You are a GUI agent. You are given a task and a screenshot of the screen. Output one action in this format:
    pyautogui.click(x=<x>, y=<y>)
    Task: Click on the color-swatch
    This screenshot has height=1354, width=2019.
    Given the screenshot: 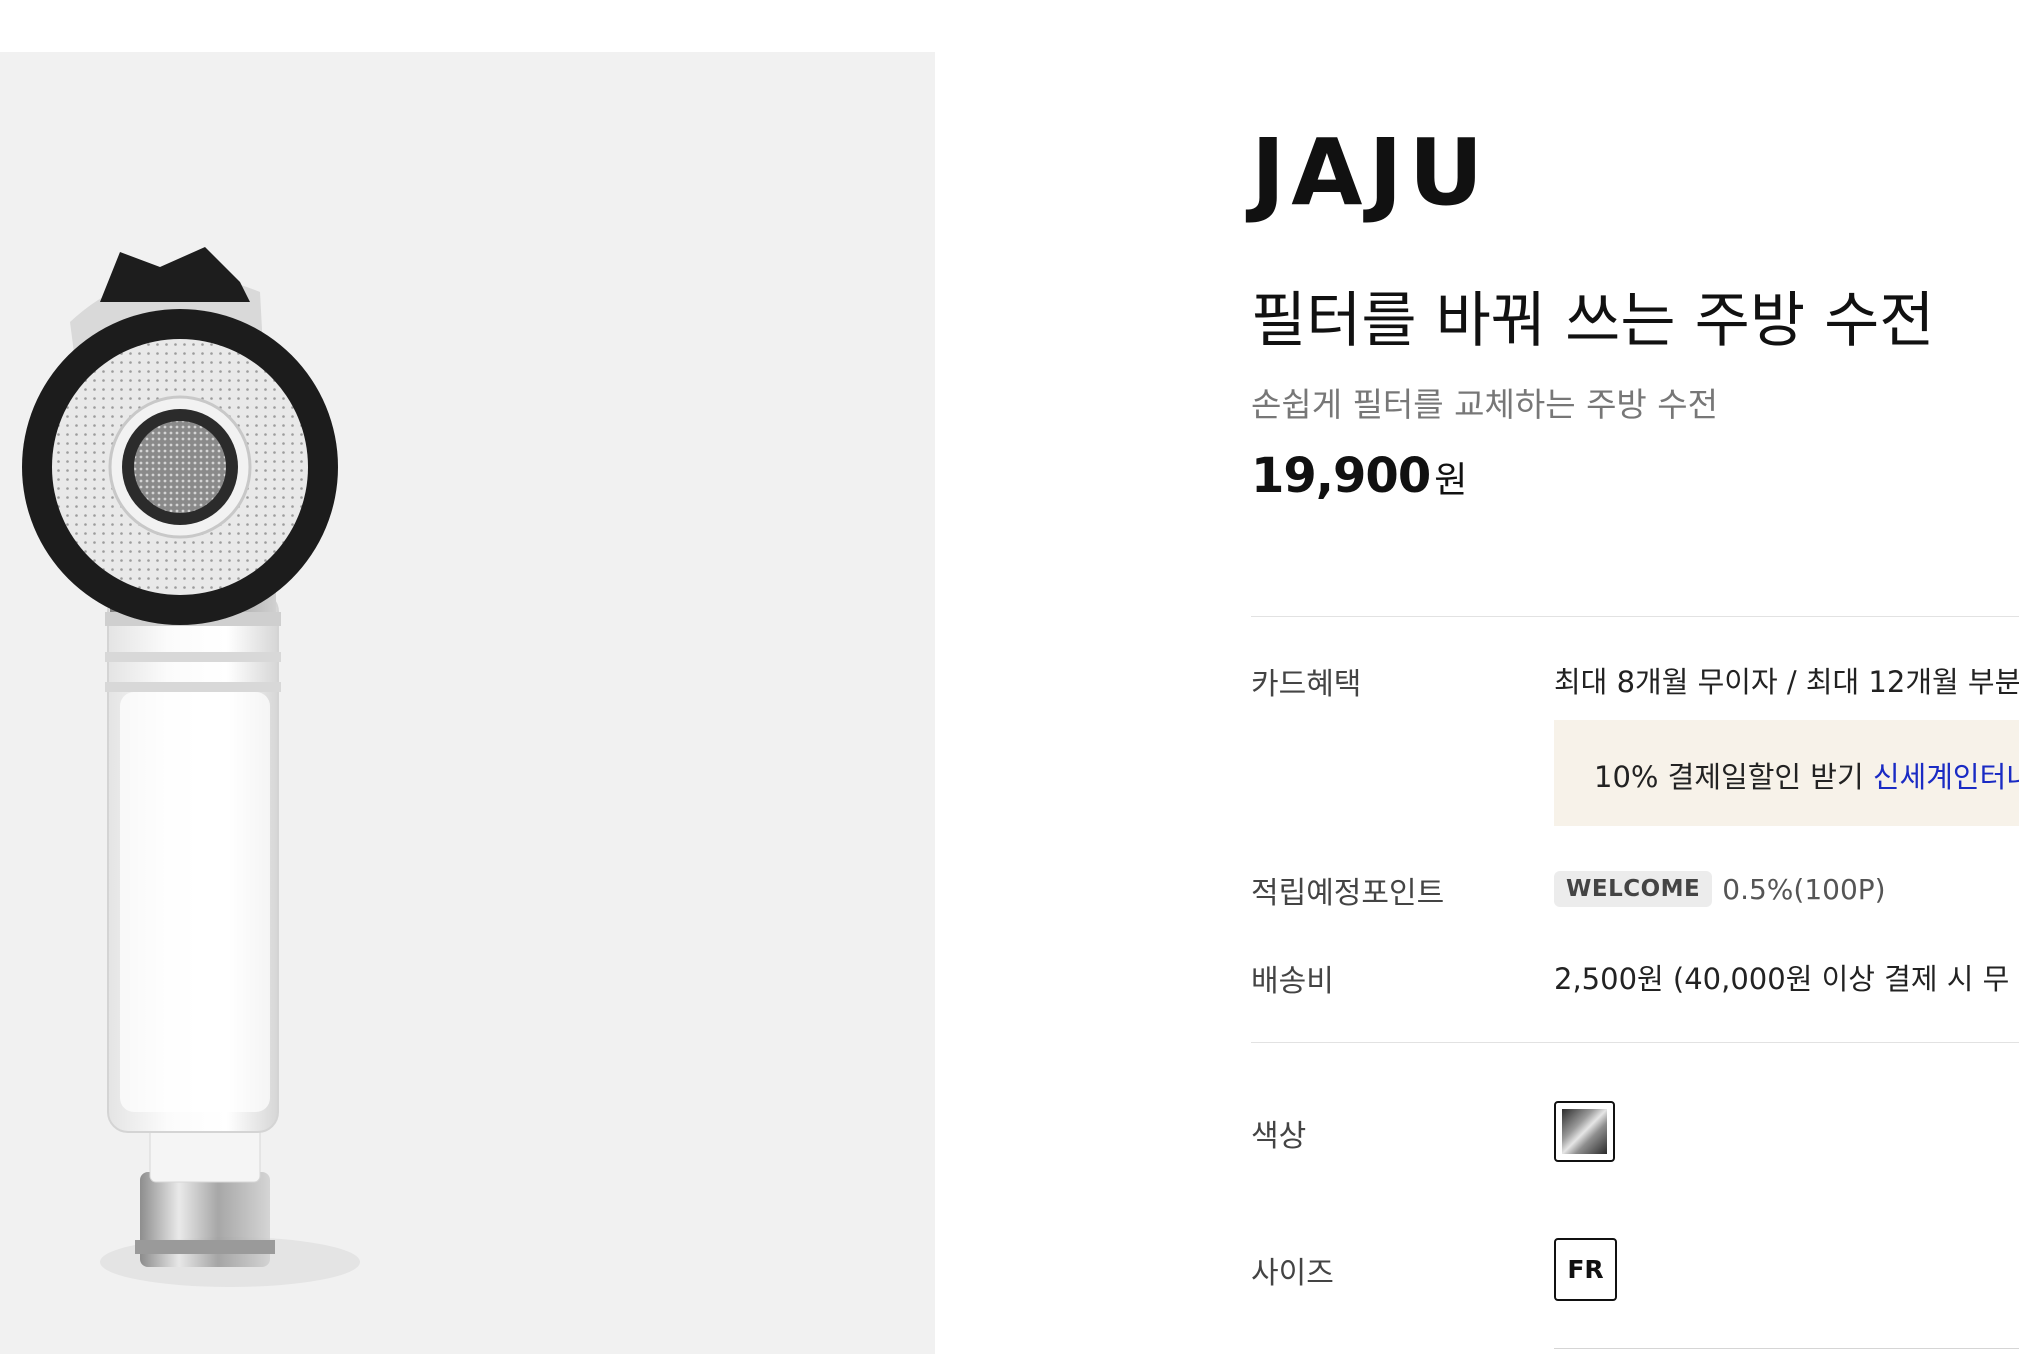 What is the action you would take?
    pyautogui.click(x=1584, y=1131)
    